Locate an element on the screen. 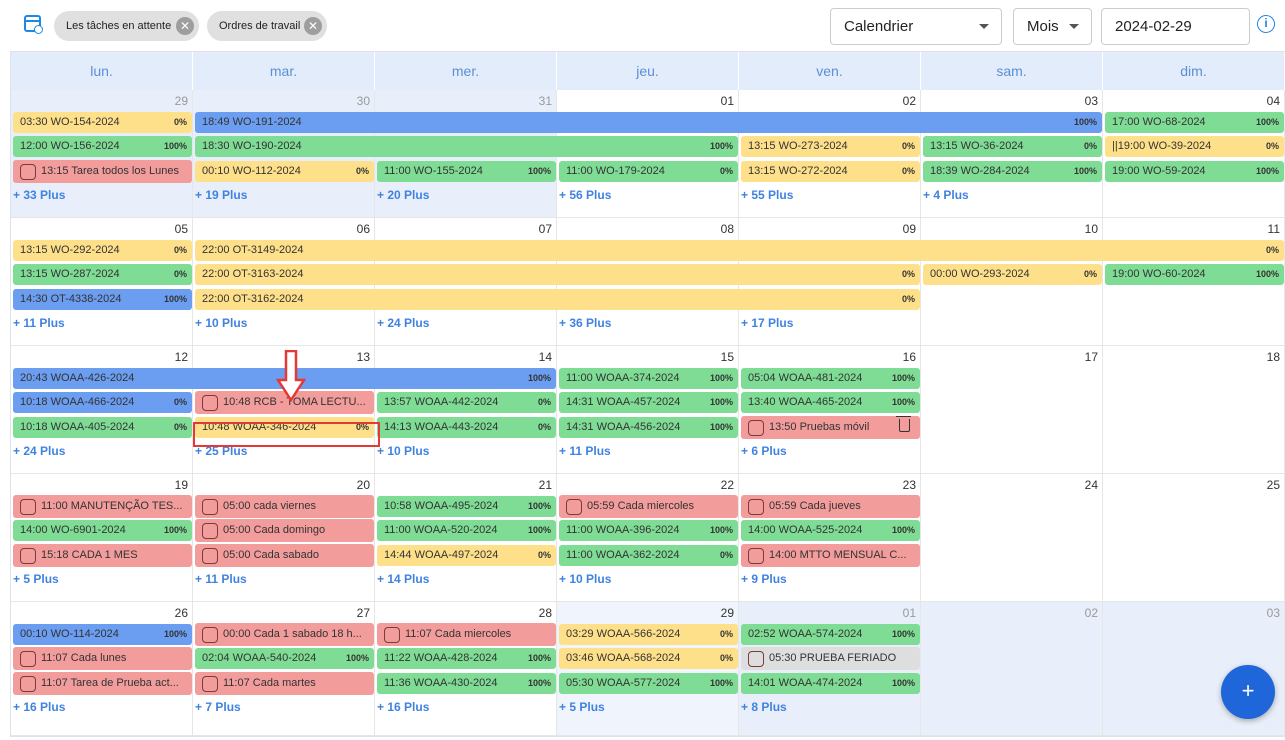  work-order-event: 10:18 WOAA-466-2024 0% is located at coordinates (102, 402).